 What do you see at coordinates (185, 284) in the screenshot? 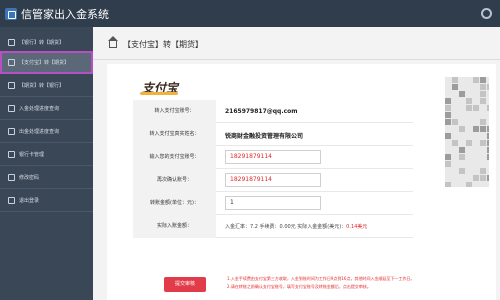
I see `submit-button: 提交审核` at bounding box center [185, 284].